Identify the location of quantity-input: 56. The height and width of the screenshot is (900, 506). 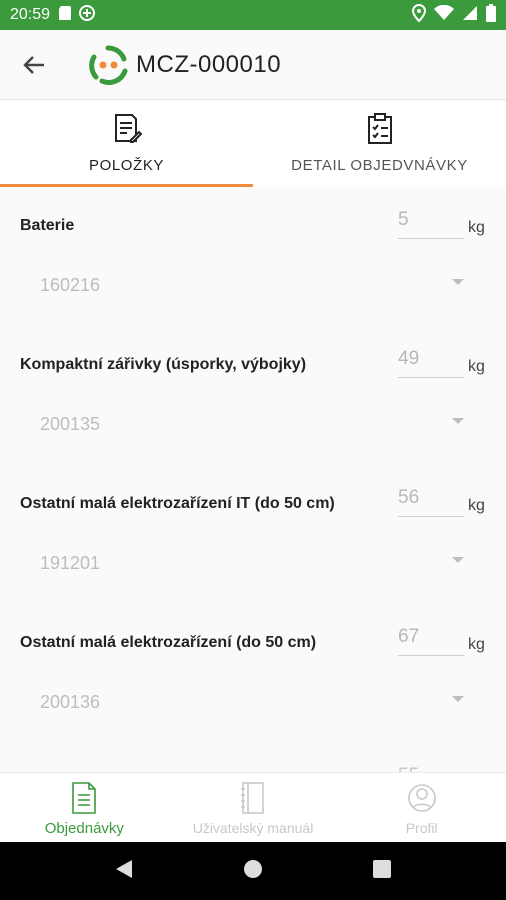
(431, 500).